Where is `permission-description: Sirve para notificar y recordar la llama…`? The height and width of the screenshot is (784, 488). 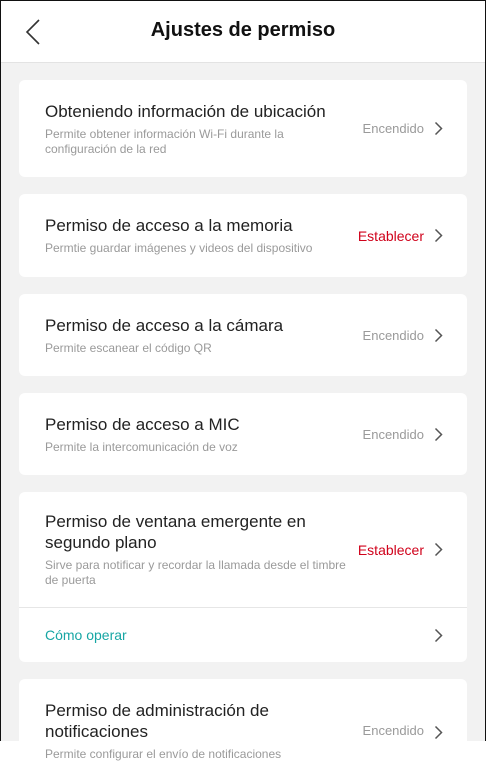
permission-description: Sirve para notificar y recordar la llama… is located at coordinates (195, 572).